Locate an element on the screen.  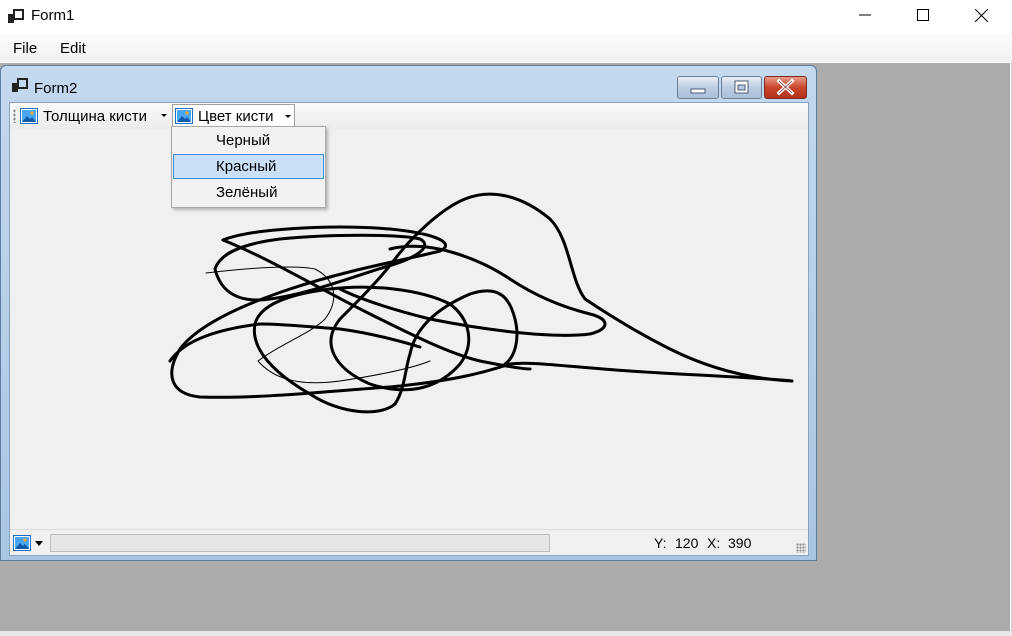
color-option-red: Красный is located at coordinates (248, 166).